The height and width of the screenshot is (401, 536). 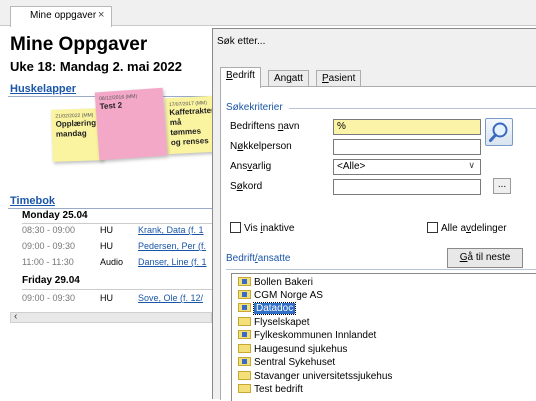 What do you see at coordinates (351, 166) in the screenshot?
I see `responsible-selected-value: <Alle>` at bounding box center [351, 166].